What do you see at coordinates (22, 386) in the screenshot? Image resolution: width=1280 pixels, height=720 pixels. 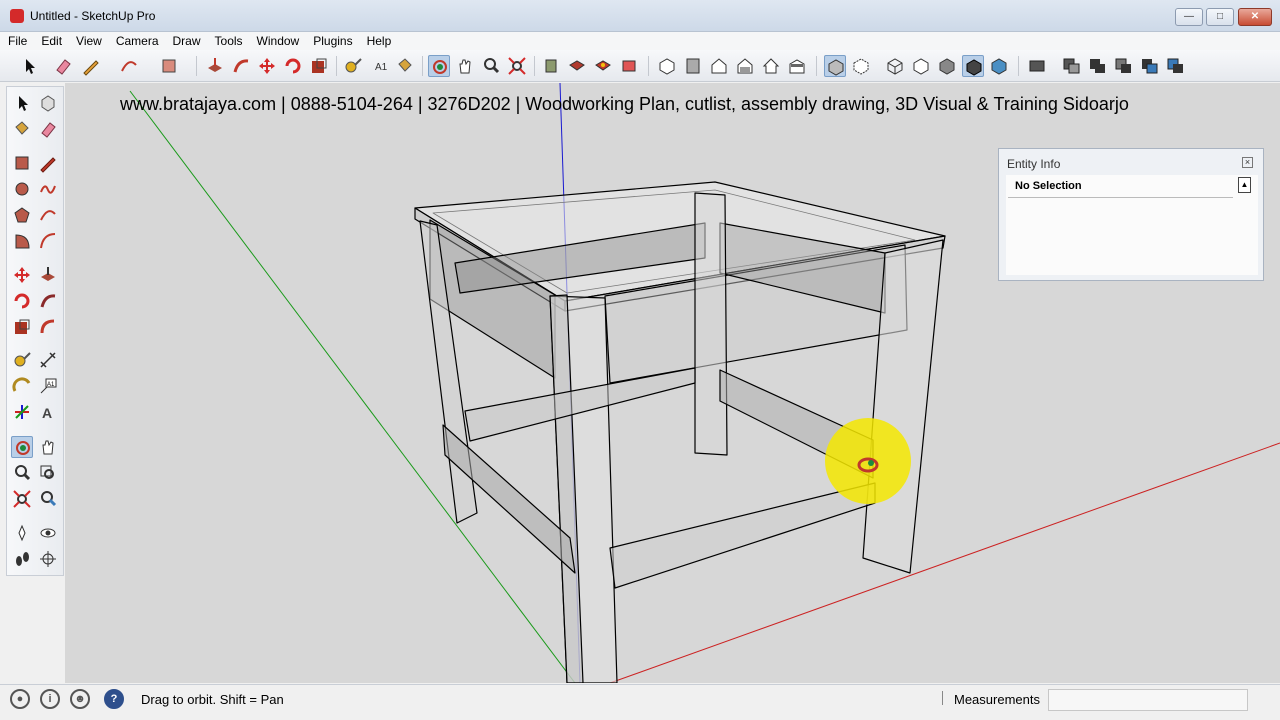 I see `protractor-tool-icon` at bounding box center [22, 386].